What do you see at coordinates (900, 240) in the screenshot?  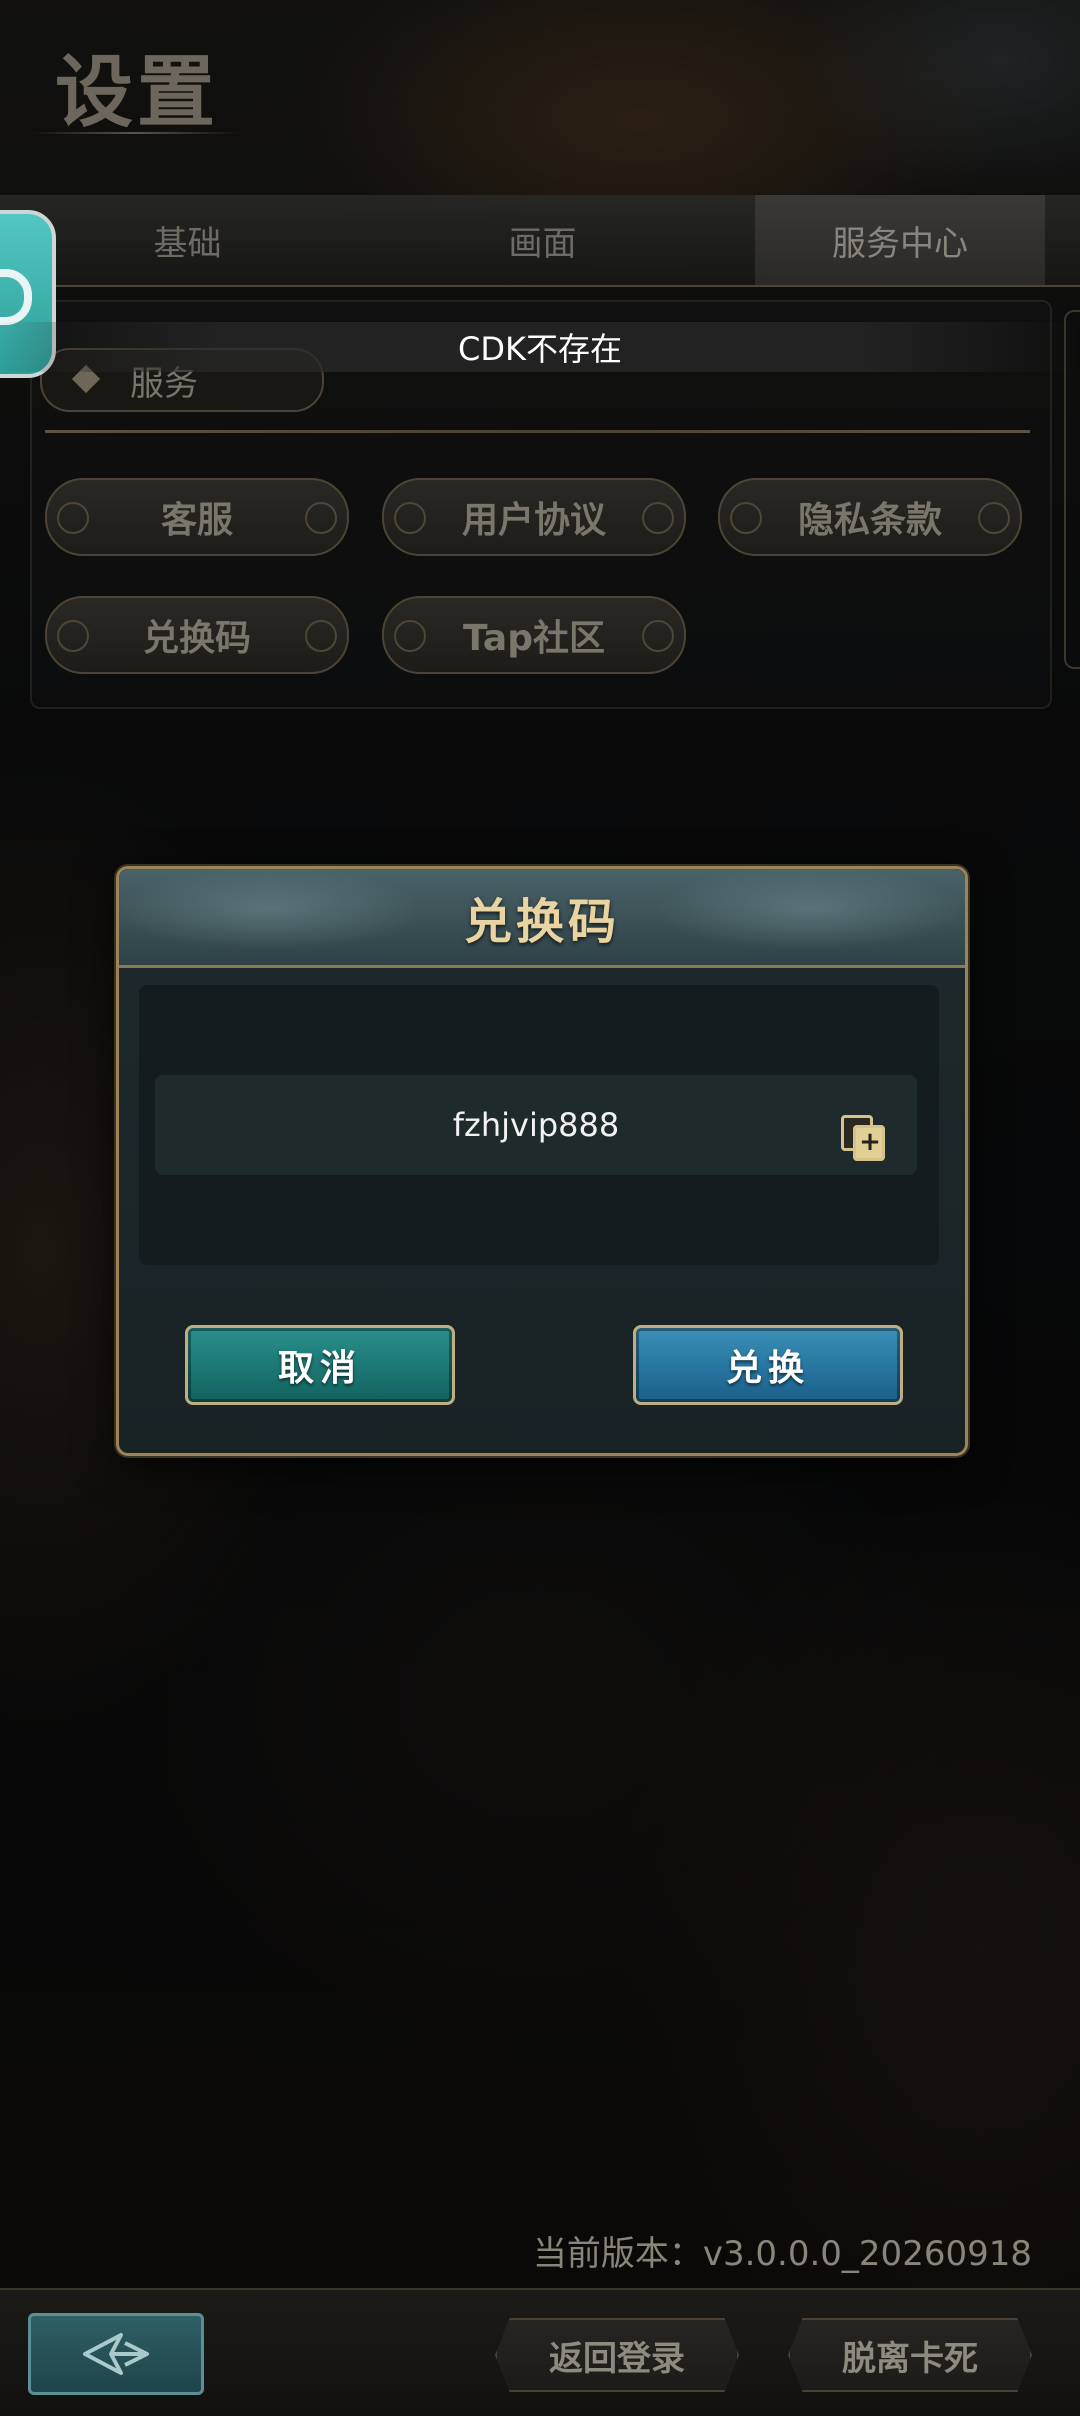 I see `tab-service-center: 服务中心` at bounding box center [900, 240].